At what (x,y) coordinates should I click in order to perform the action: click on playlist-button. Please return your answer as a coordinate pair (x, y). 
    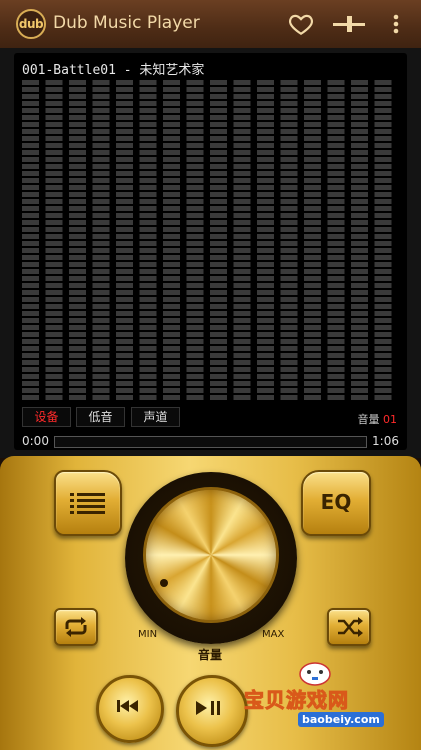
    Looking at the image, I should click on (88, 503).